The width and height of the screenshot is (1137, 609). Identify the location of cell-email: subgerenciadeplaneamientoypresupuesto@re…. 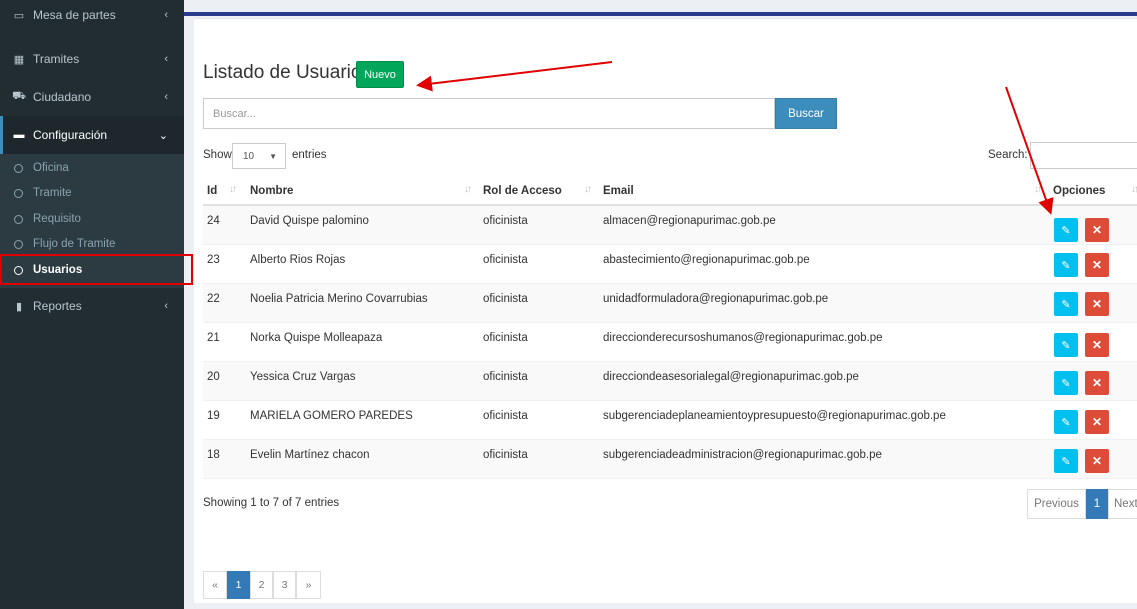
(774, 416).